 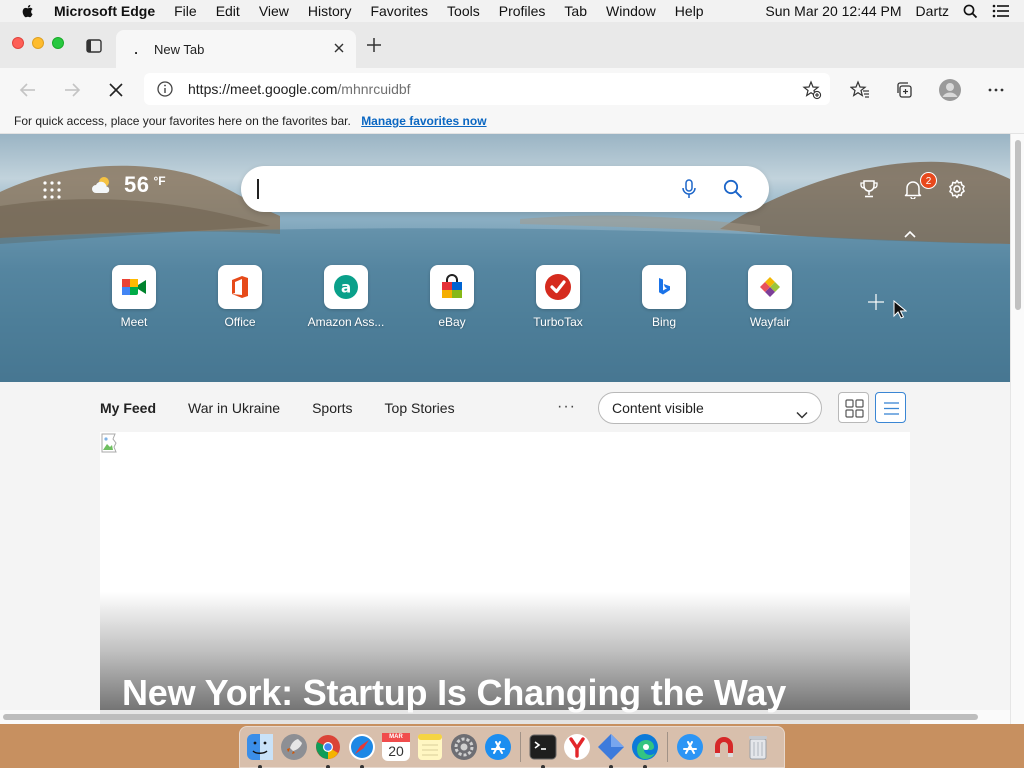 I want to click on collapse-chevron-up-icon, so click(x=910, y=234).